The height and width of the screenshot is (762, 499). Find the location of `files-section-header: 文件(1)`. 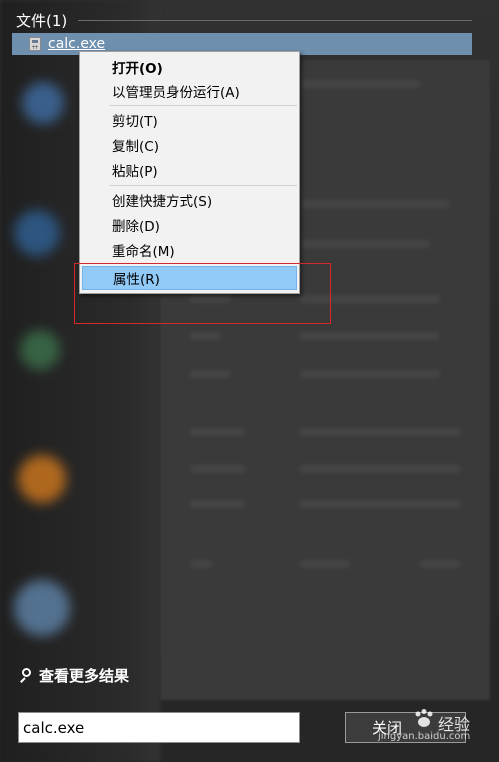

files-section-header: 文件(1) is located at coordinates (41, 20).